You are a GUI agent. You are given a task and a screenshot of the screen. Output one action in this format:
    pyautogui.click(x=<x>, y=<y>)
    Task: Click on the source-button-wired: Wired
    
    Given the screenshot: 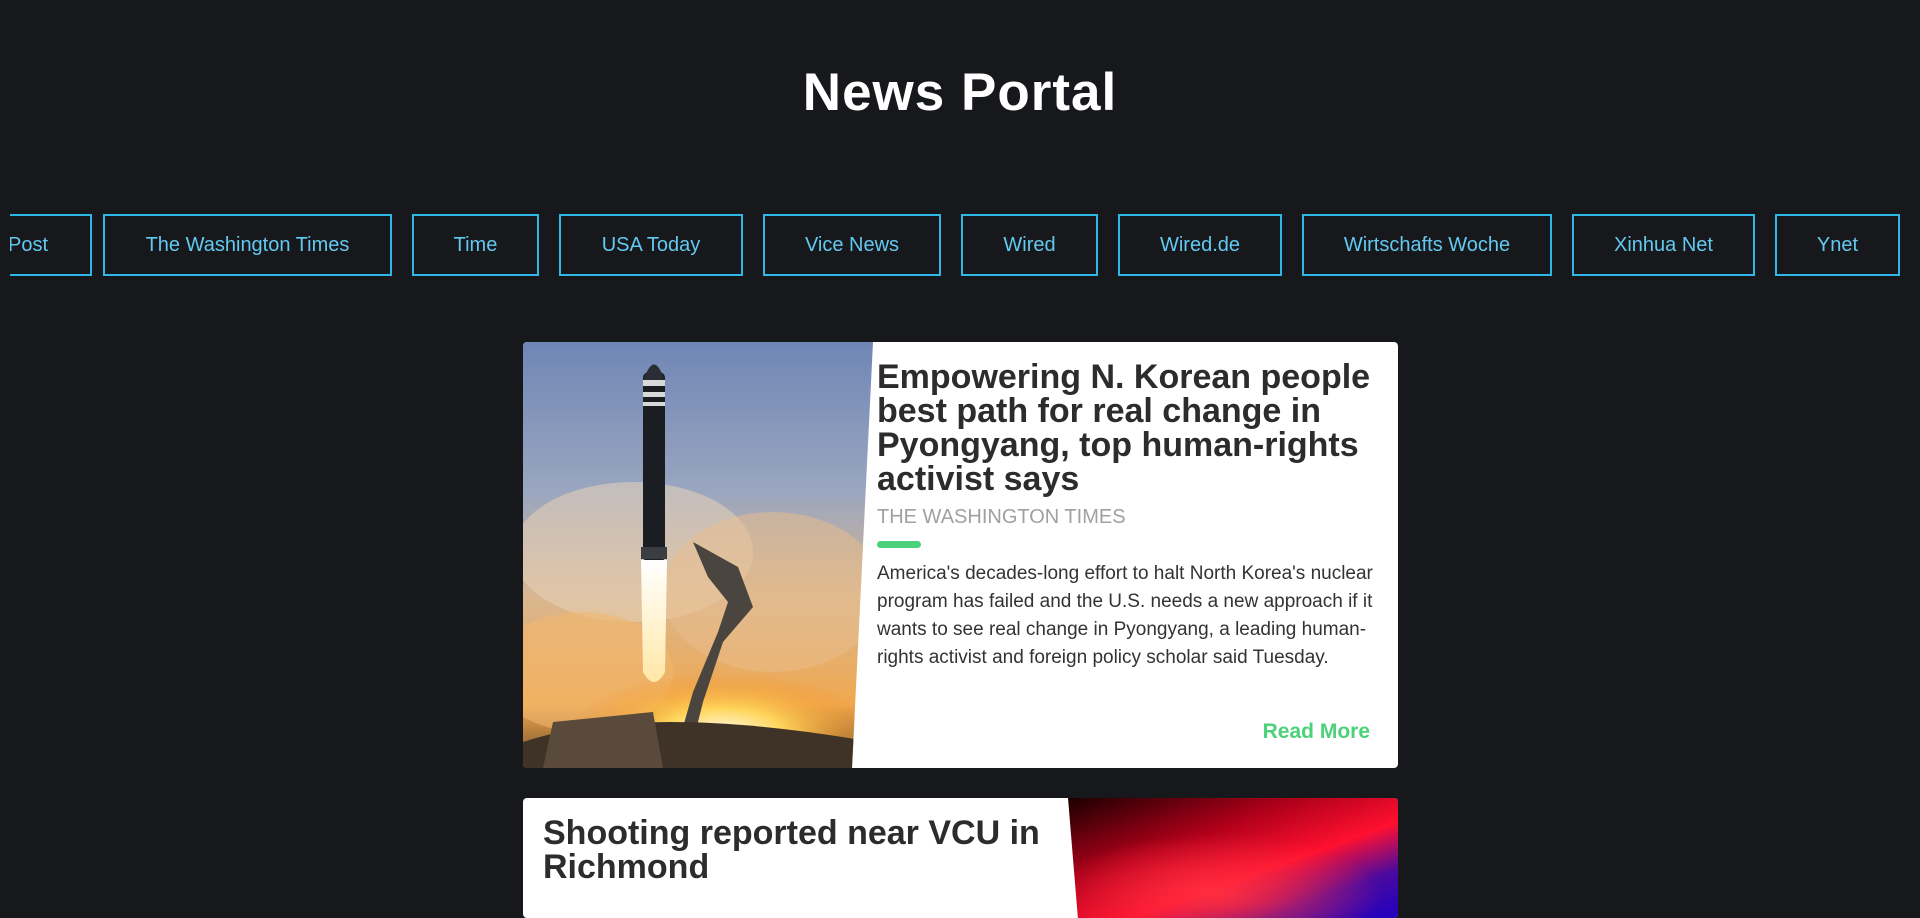 What is the action you would take?
    pyautogui.click(x=1029, y=245)
    